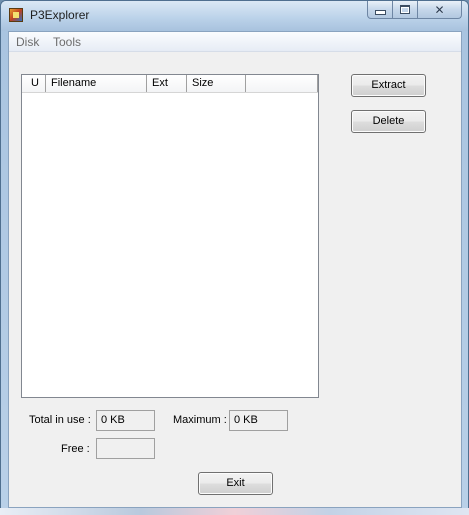 The image size is (469, 515). Describe the element at coordinates (75, 449) in the screenshot. I see `free-label: Free :` at that location.